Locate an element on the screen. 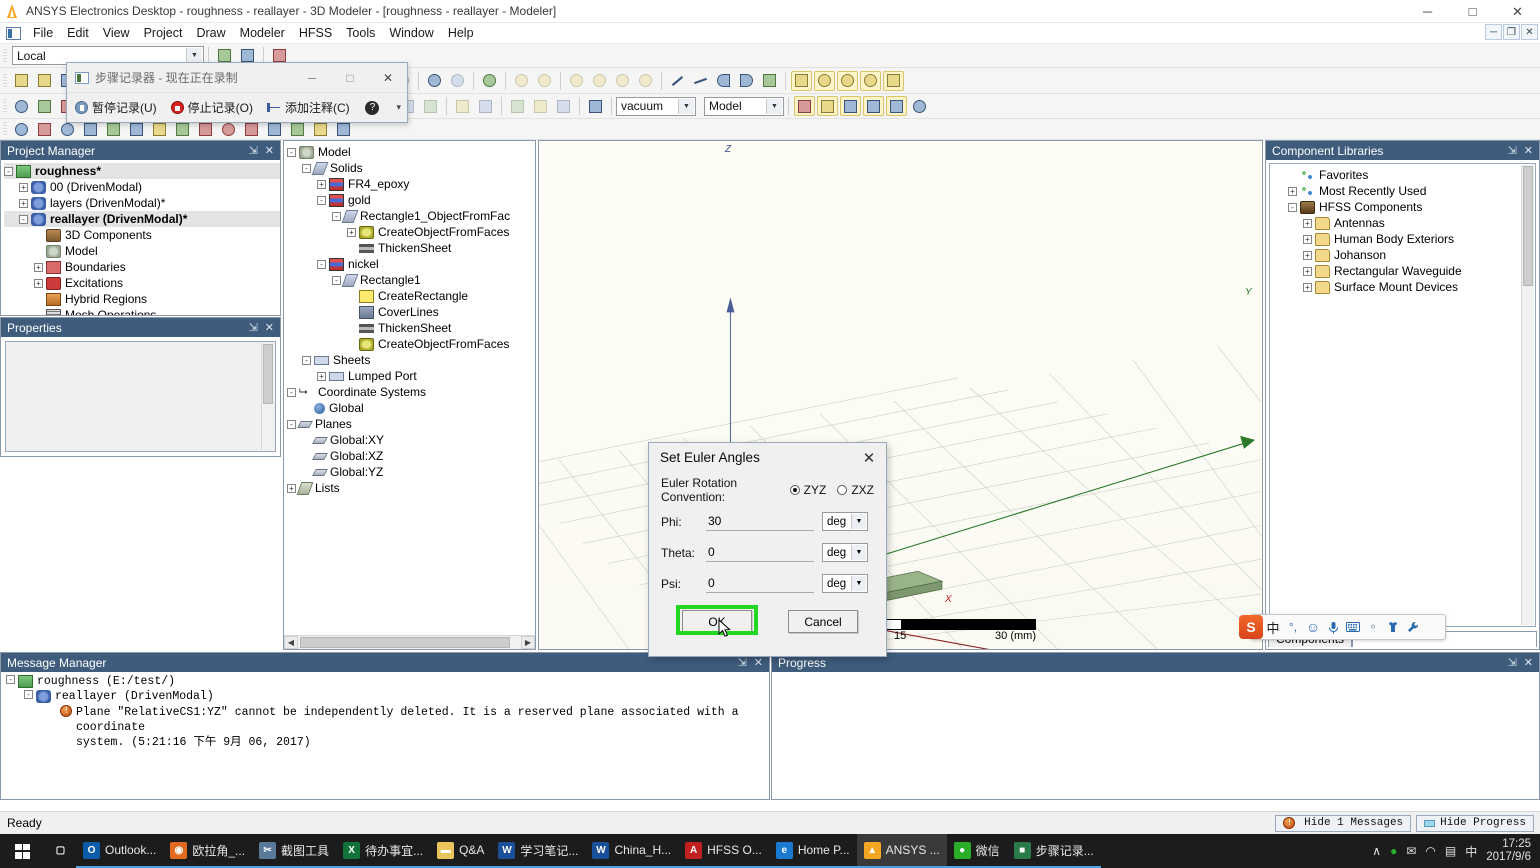 The image size is (1540, 868). project-tree-item-node: 3D Components is located at coordinates (142, 235).